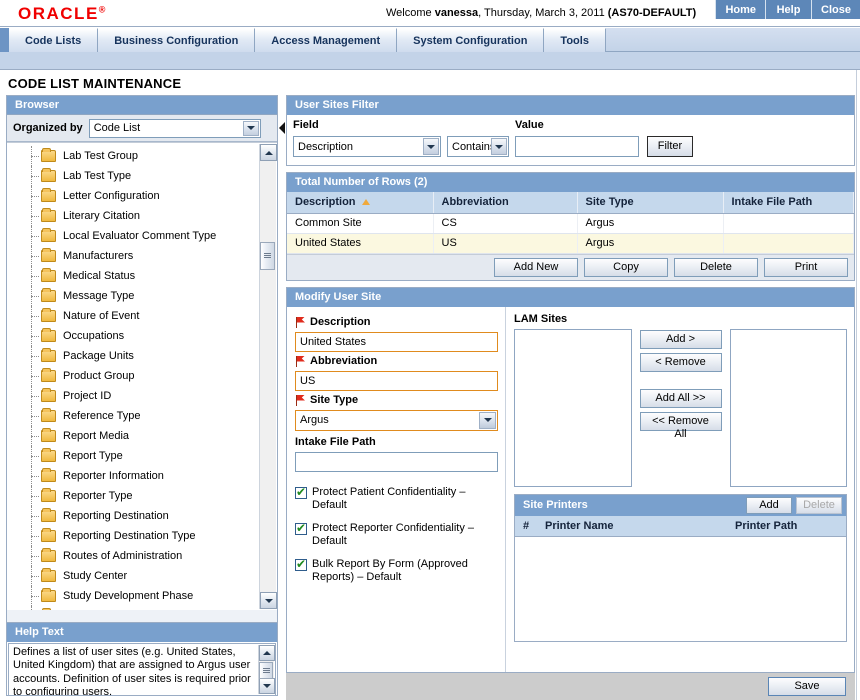 The width and height of the screenshot is (860, 700). What do you see at coordinates (334, 400) in the screenshot?
I see `site-type-label-text: Site Type` at bounding box center [334, 400].